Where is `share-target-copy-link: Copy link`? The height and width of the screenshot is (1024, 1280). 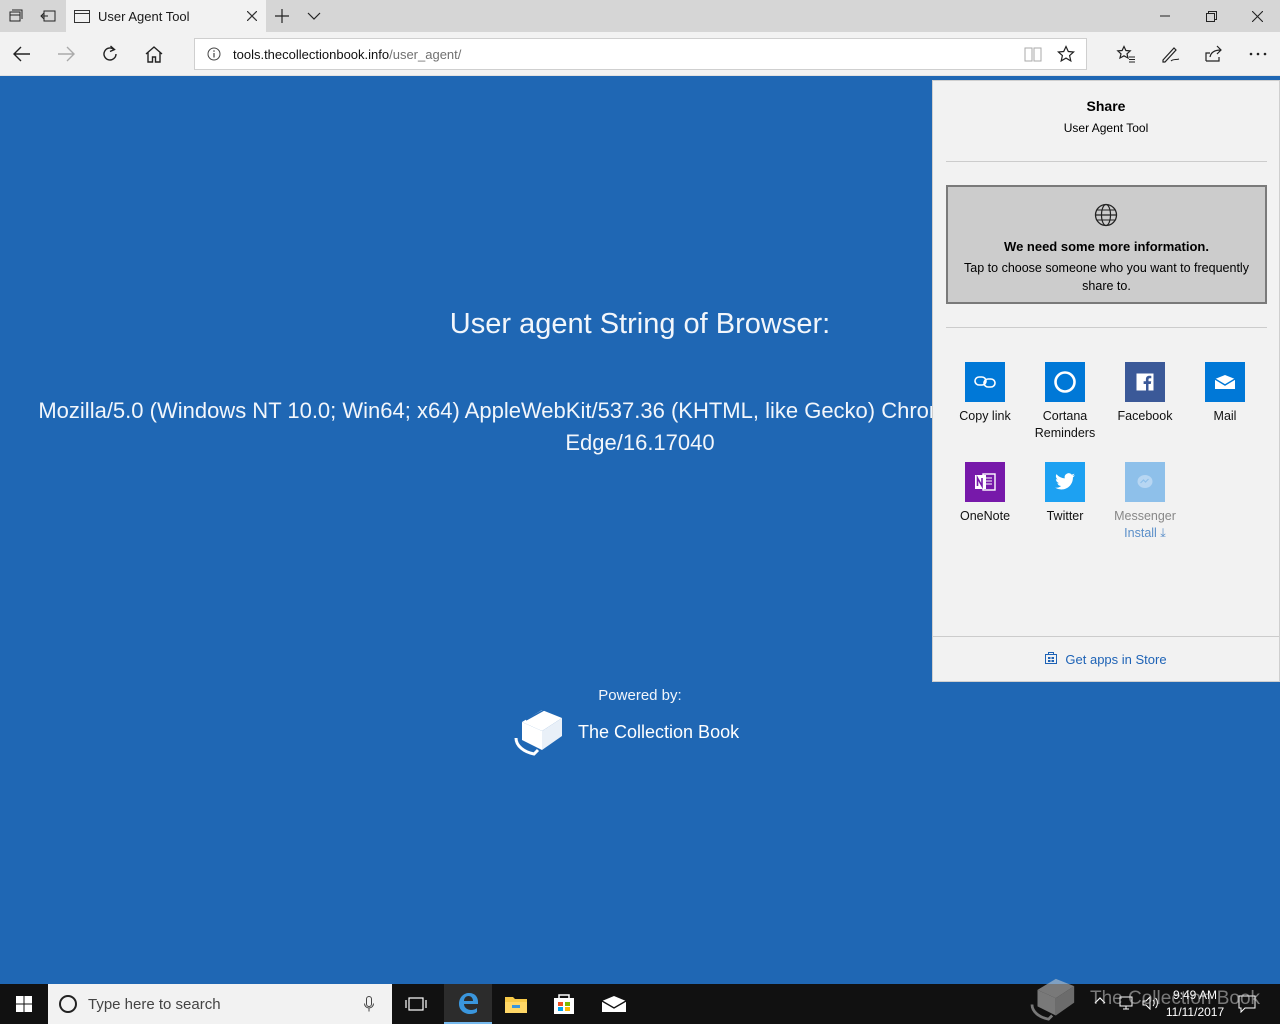 share-target-copy-link: Copy link is located at coordinates (985, 393).